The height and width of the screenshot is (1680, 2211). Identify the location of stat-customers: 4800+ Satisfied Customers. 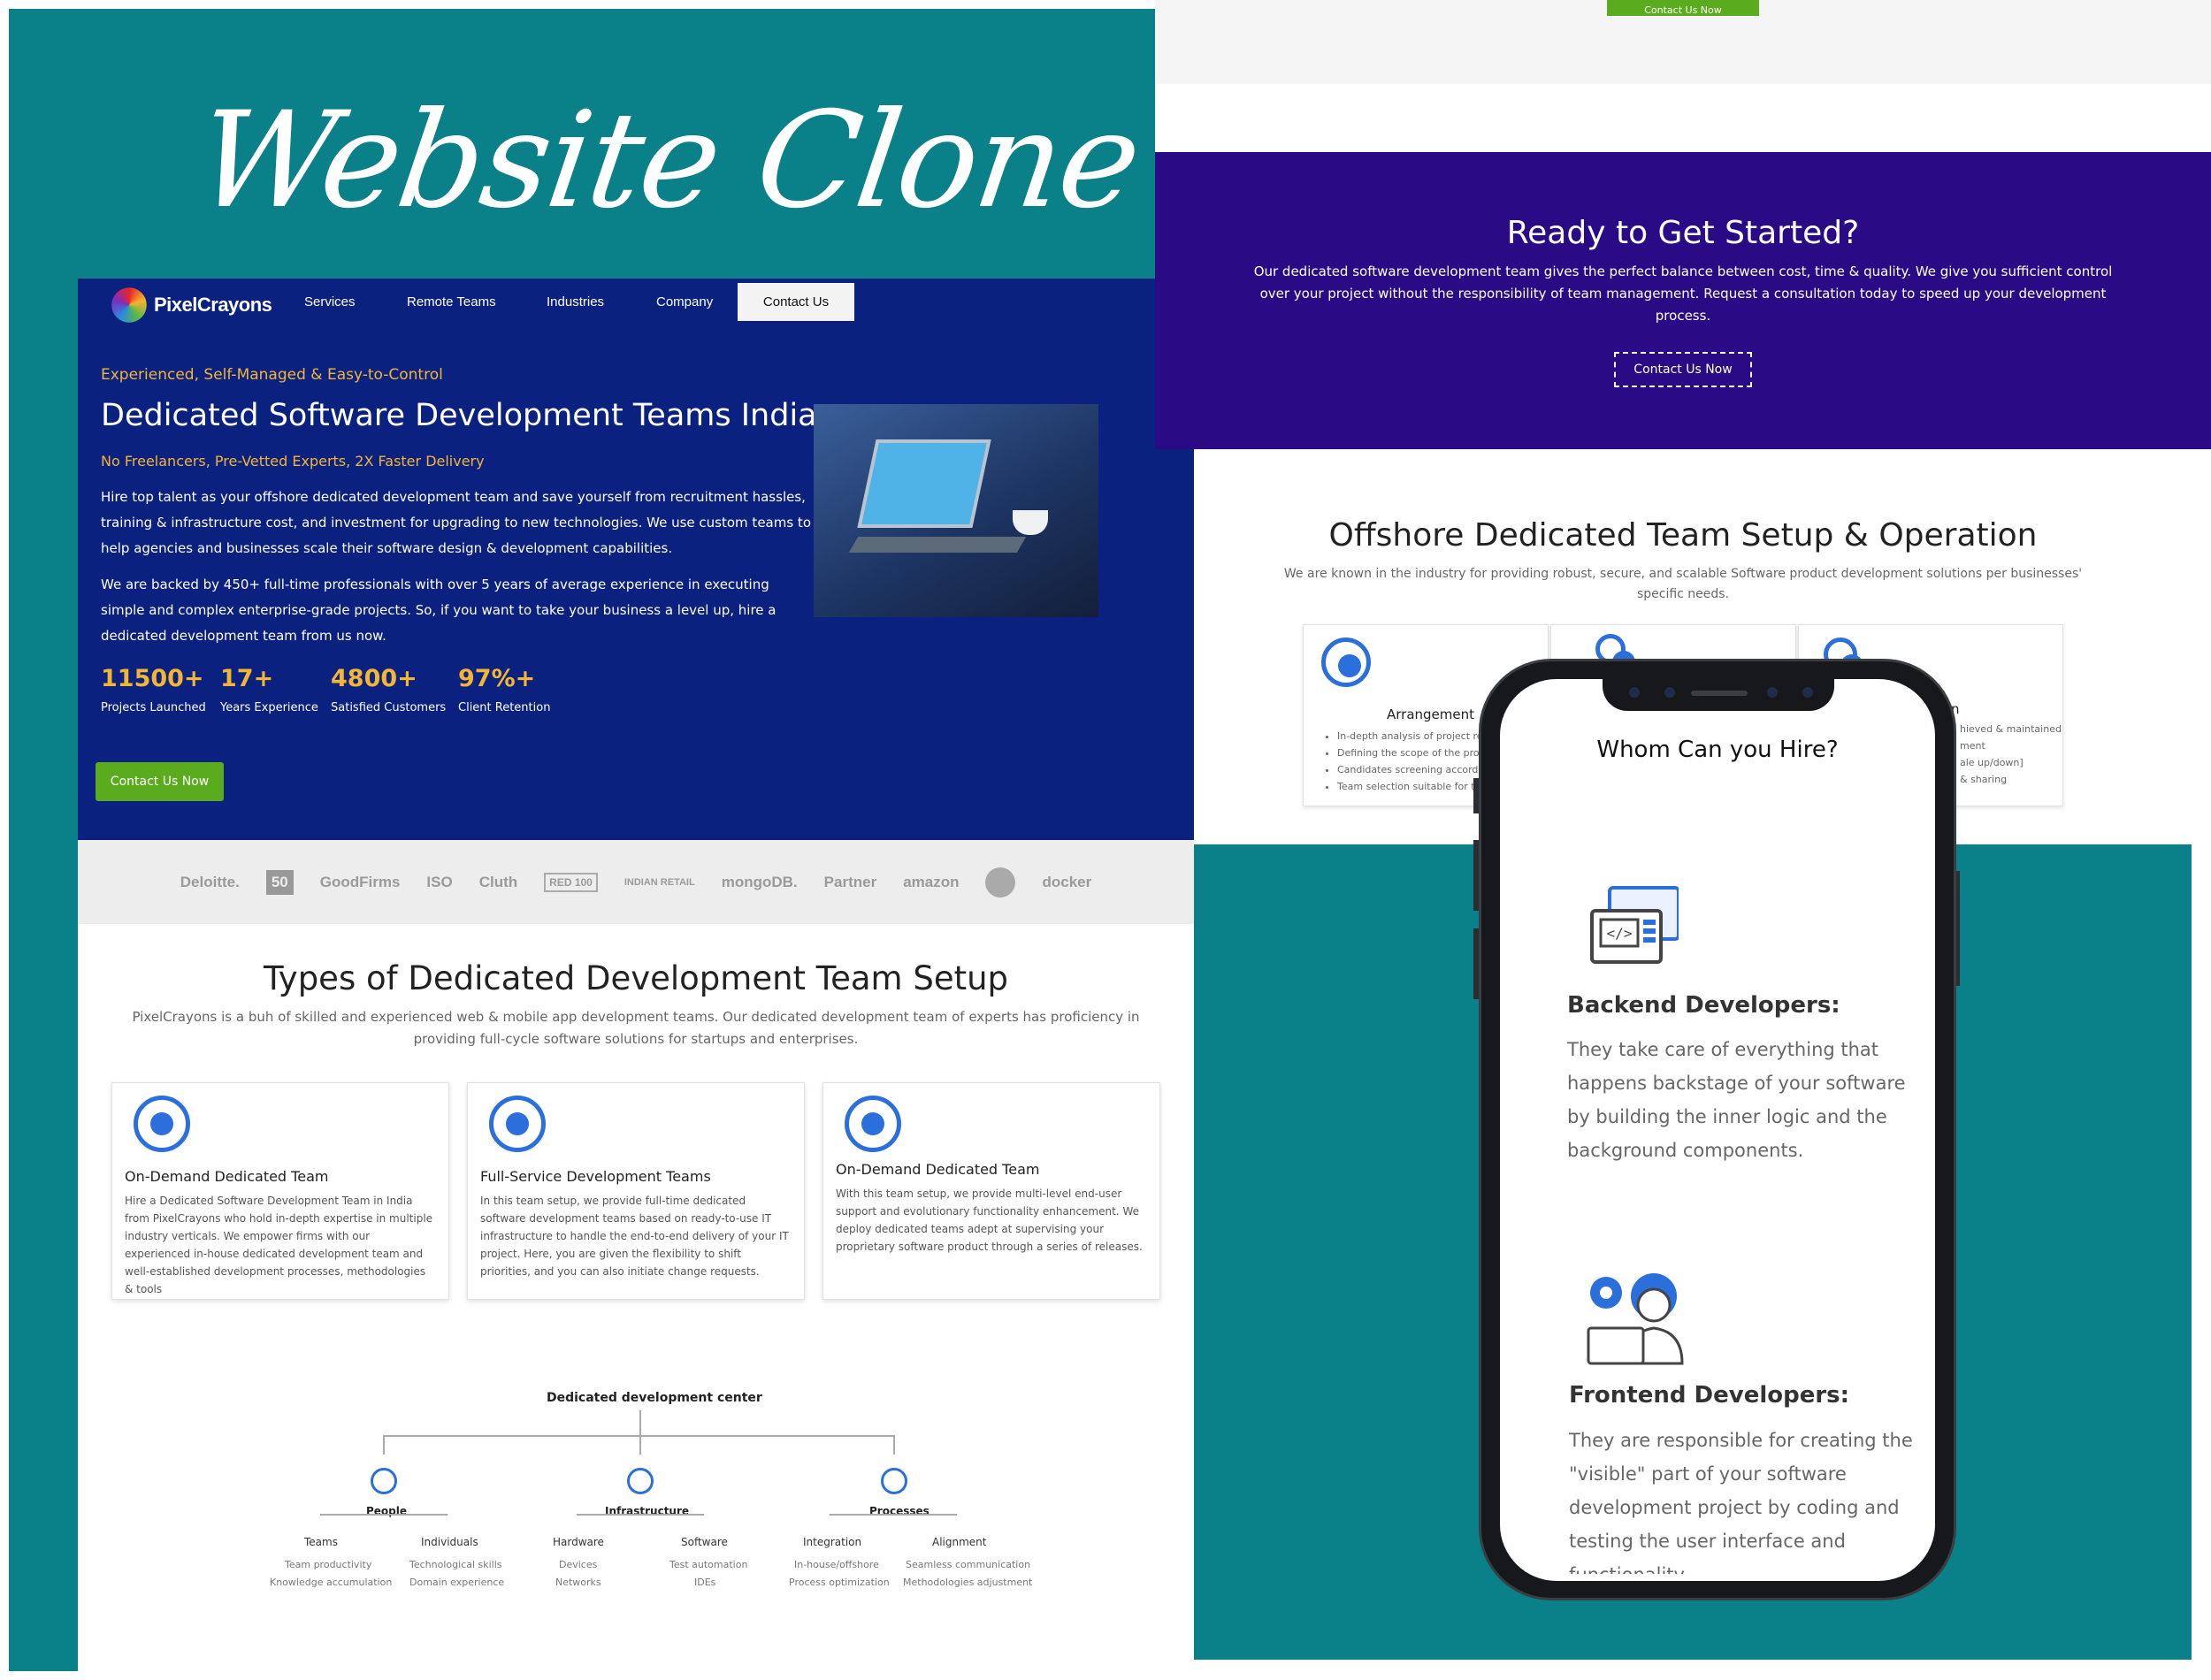
(388, 689).